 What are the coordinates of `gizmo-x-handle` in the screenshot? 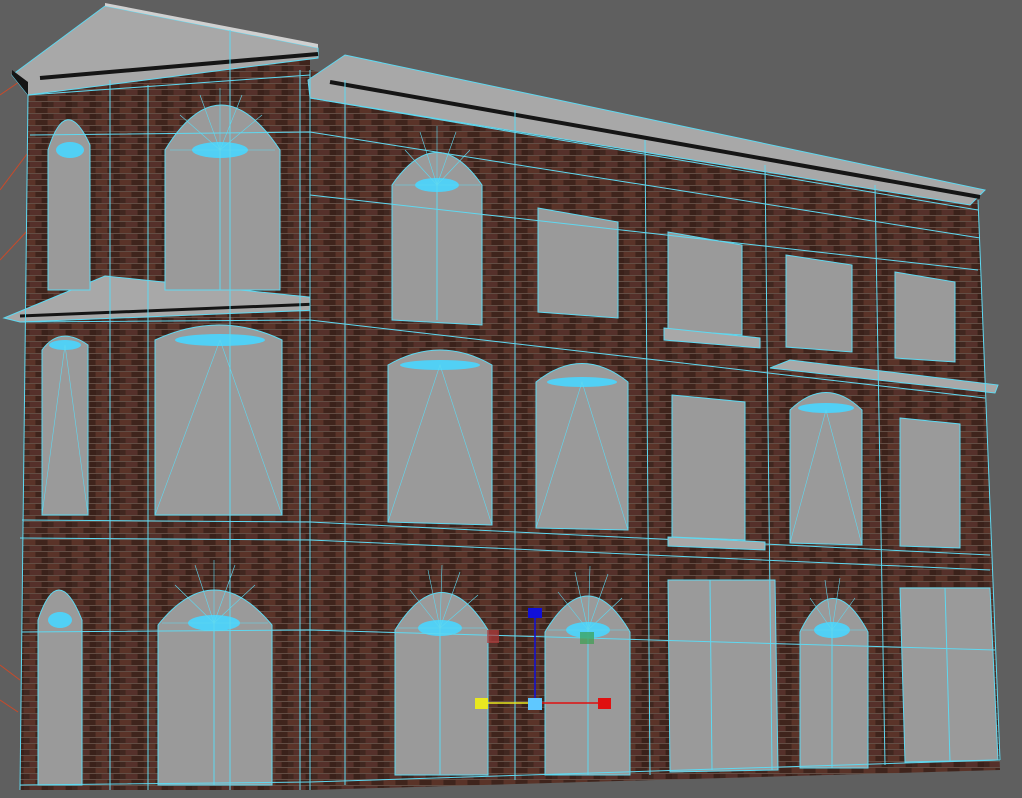 It's located at (604, 703).